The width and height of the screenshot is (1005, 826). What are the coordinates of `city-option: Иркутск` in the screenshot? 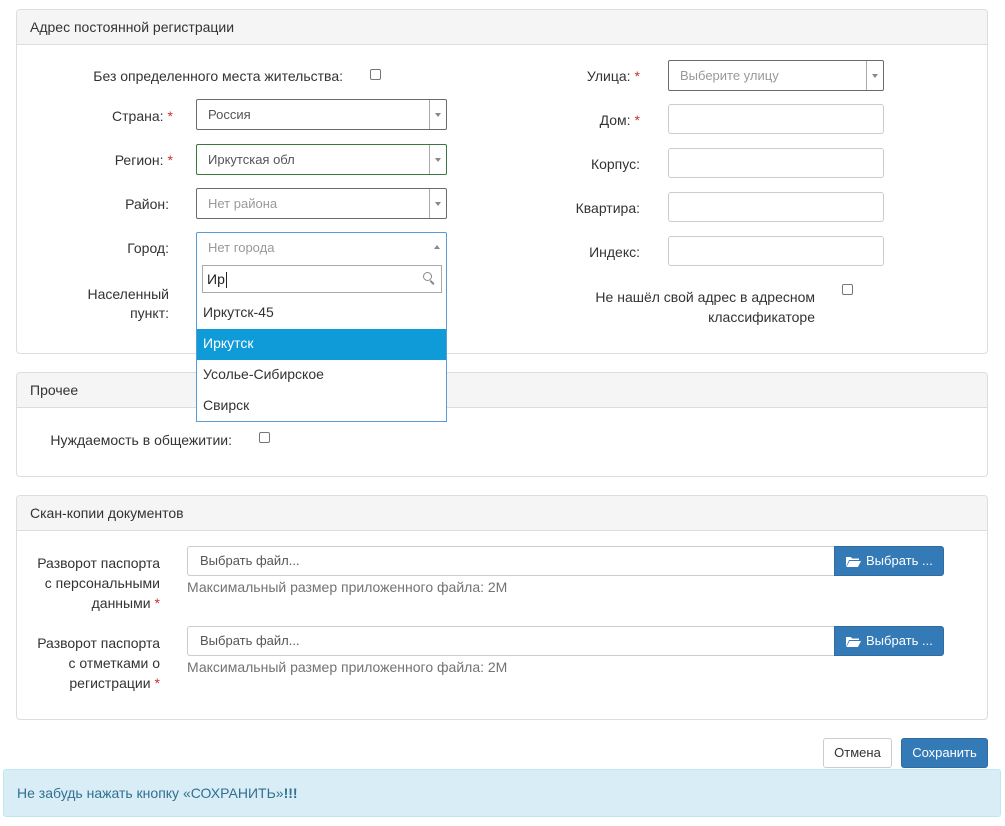 It's located at (321, 344).